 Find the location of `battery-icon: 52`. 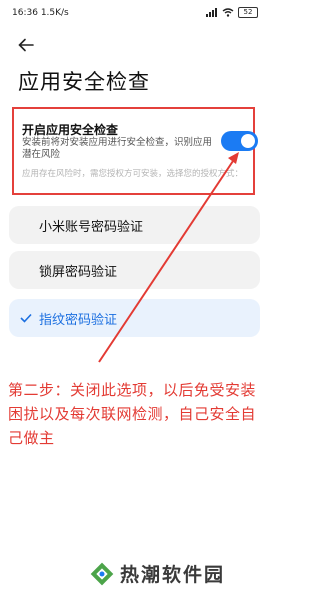

battery-icon: 52 is located at coordinates (248, 12).